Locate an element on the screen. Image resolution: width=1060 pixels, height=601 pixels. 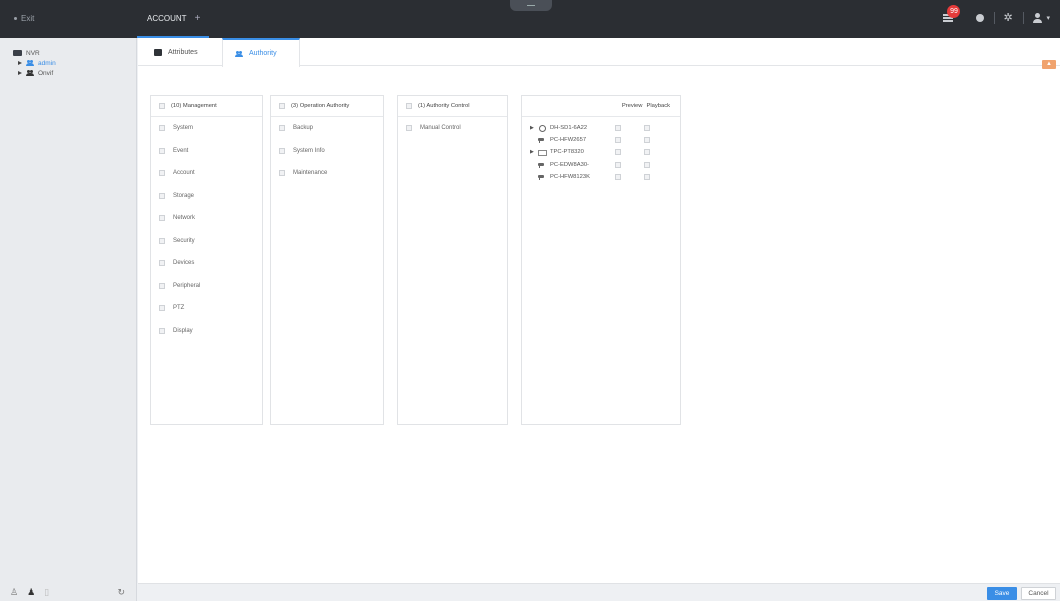
permission-item: Devices is located at coordinates (206, 263).